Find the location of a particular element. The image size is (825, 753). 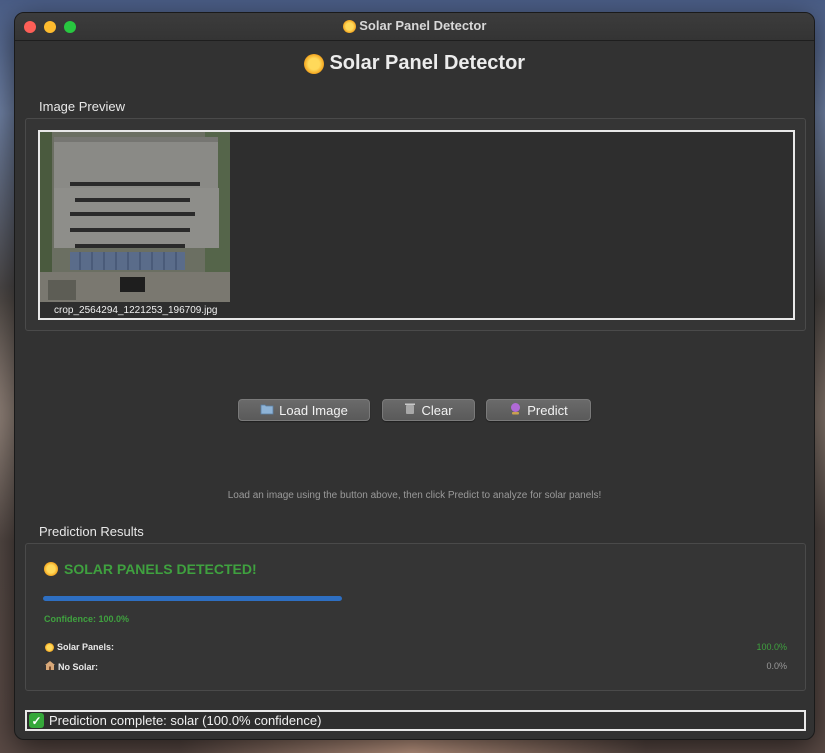

predict-label: Predict is located at coordinates (547, 410).